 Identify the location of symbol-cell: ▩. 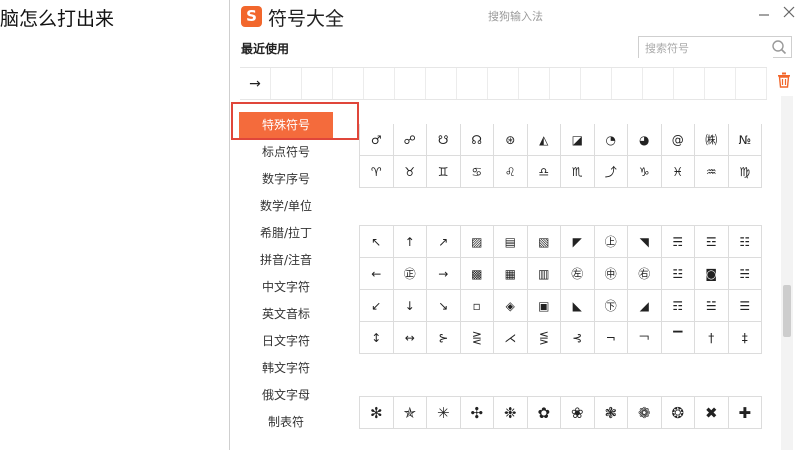
(477, 274).